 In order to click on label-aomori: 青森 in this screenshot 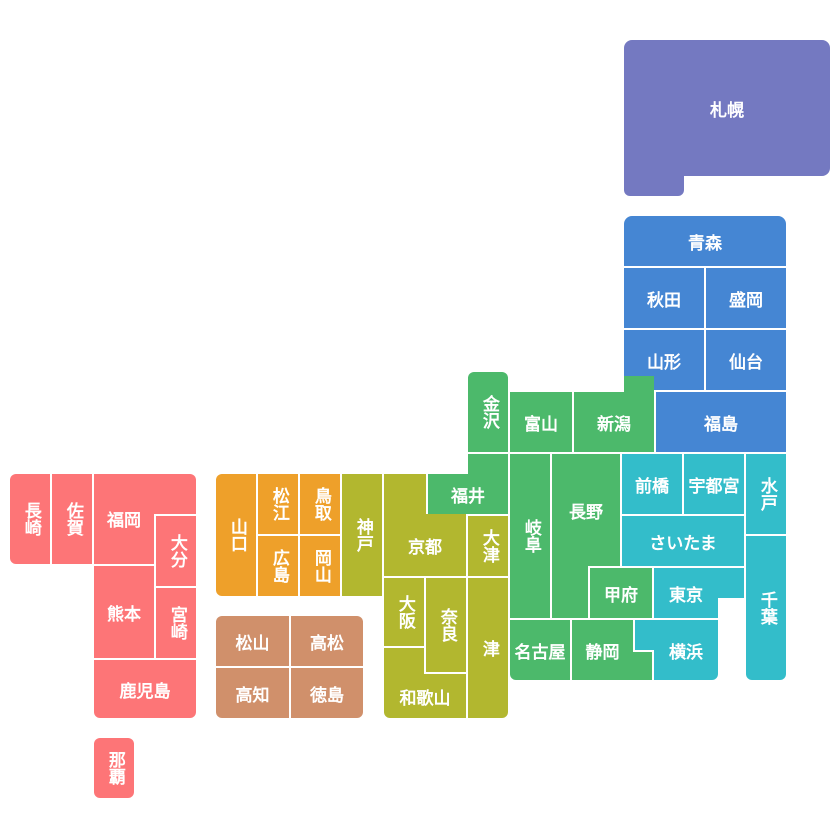, I will do `click(705, 243)`.